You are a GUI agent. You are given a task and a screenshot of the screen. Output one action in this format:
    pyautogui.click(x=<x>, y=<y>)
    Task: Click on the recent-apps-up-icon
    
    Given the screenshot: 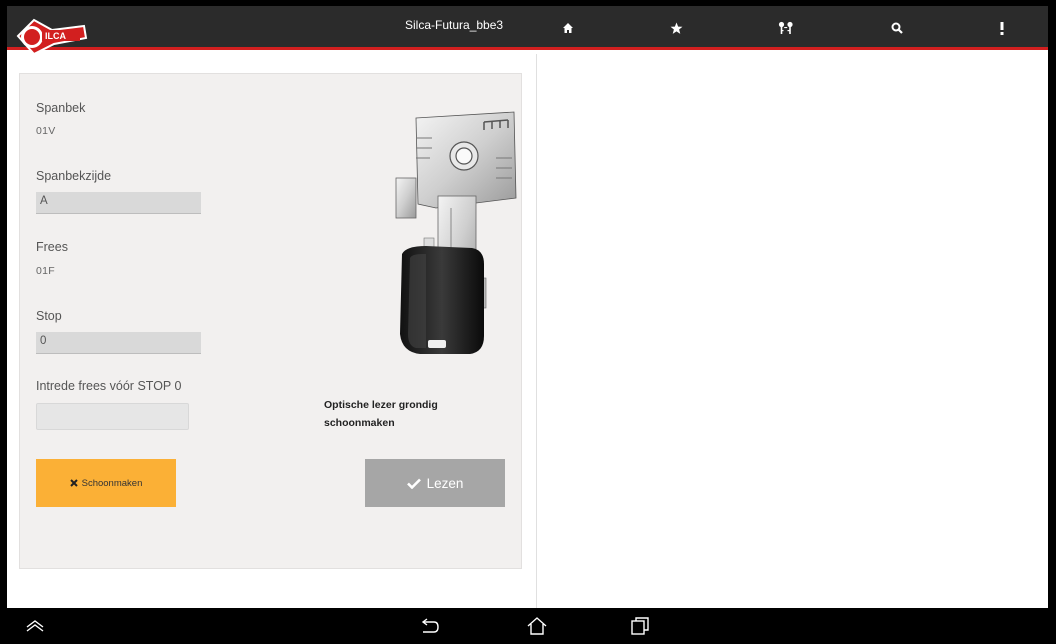 What is the action you would take?
    pyautogui.click(x=35, y=626)
    